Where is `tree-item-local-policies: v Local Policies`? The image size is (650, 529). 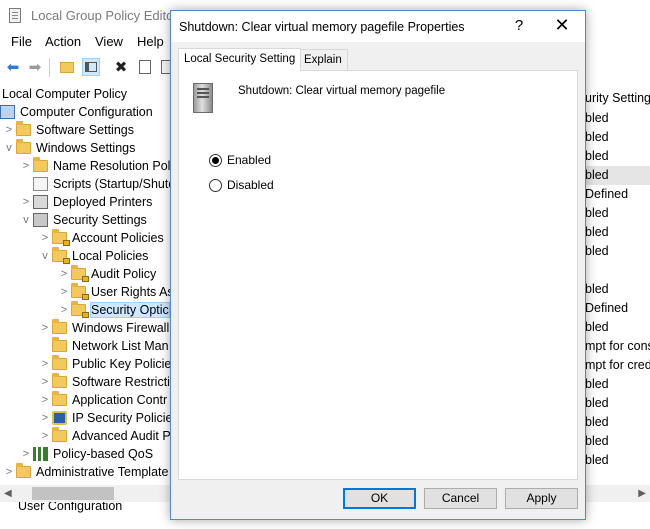
tree-item-local-policies: v Local Policies is located at coordinates (93, 256).